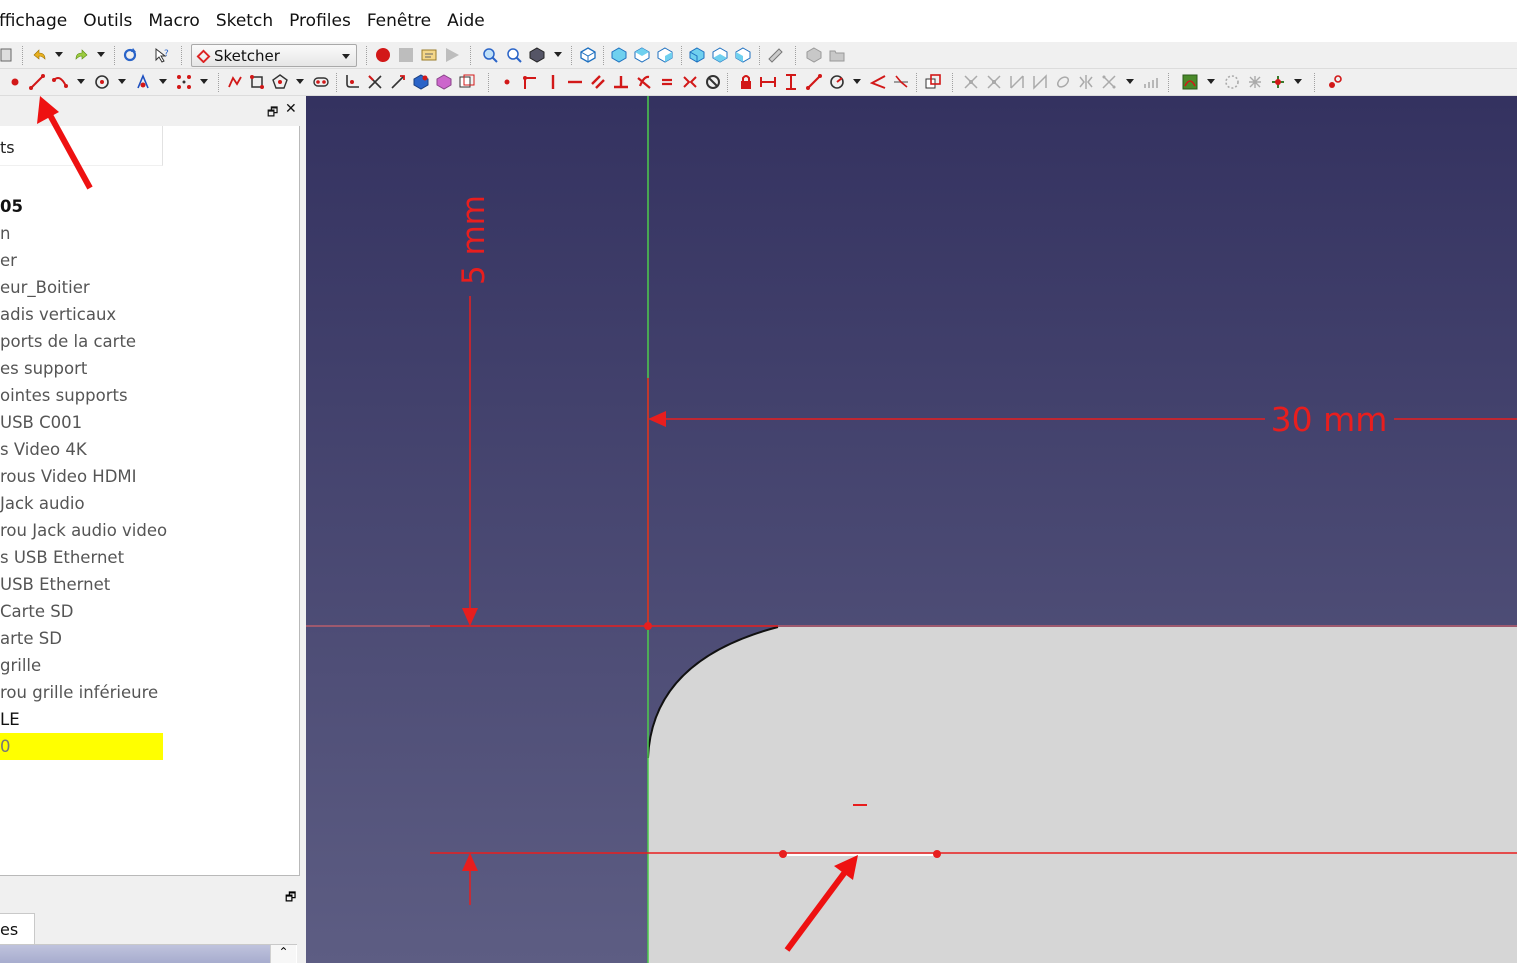 Image resolution: width=1517 pixels, height=963 pixels. What do you see at coordinates (149, 557) in the screenshot?
I see `tree-item: s USB Ethernet` at bounding box center [149, 557].